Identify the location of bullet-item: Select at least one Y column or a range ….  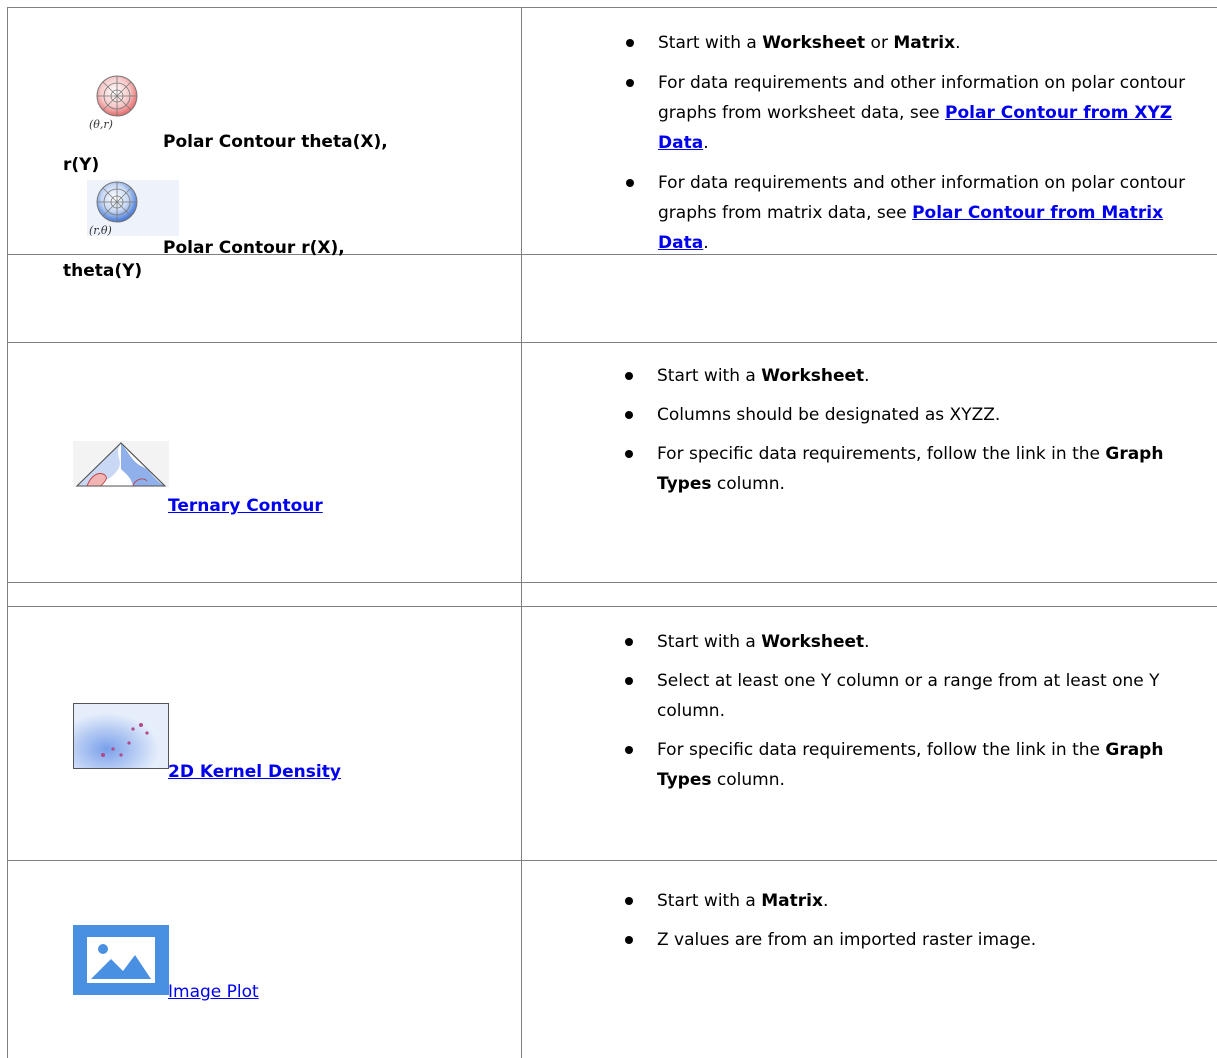
(863, 696).